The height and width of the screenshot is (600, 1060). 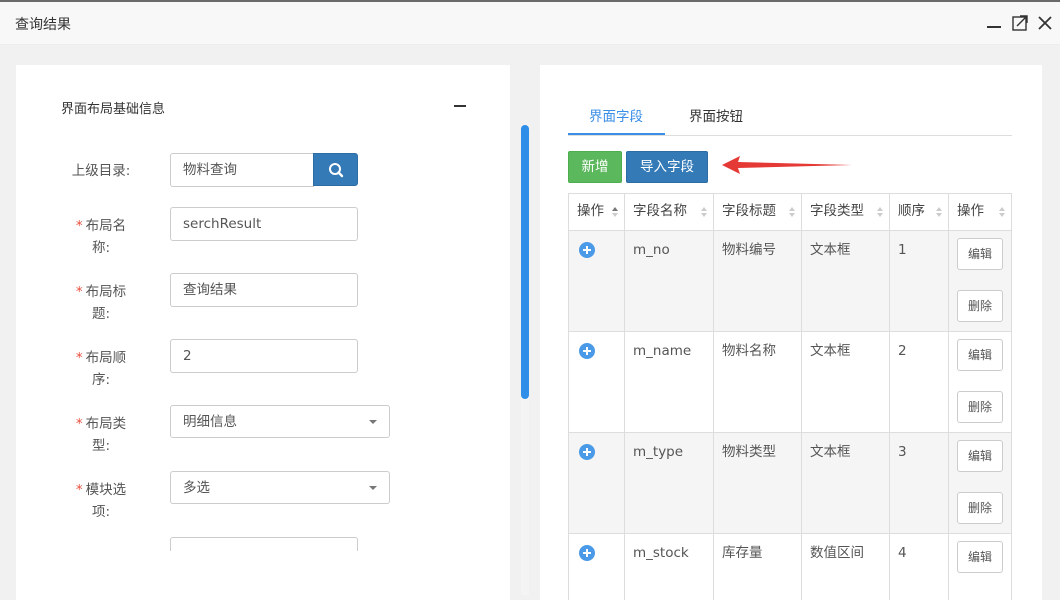 What do you see at coordinates (669, 566) in the screenshot?
I see `field-name-cell: m_stock` at bounding box center [669, 566].